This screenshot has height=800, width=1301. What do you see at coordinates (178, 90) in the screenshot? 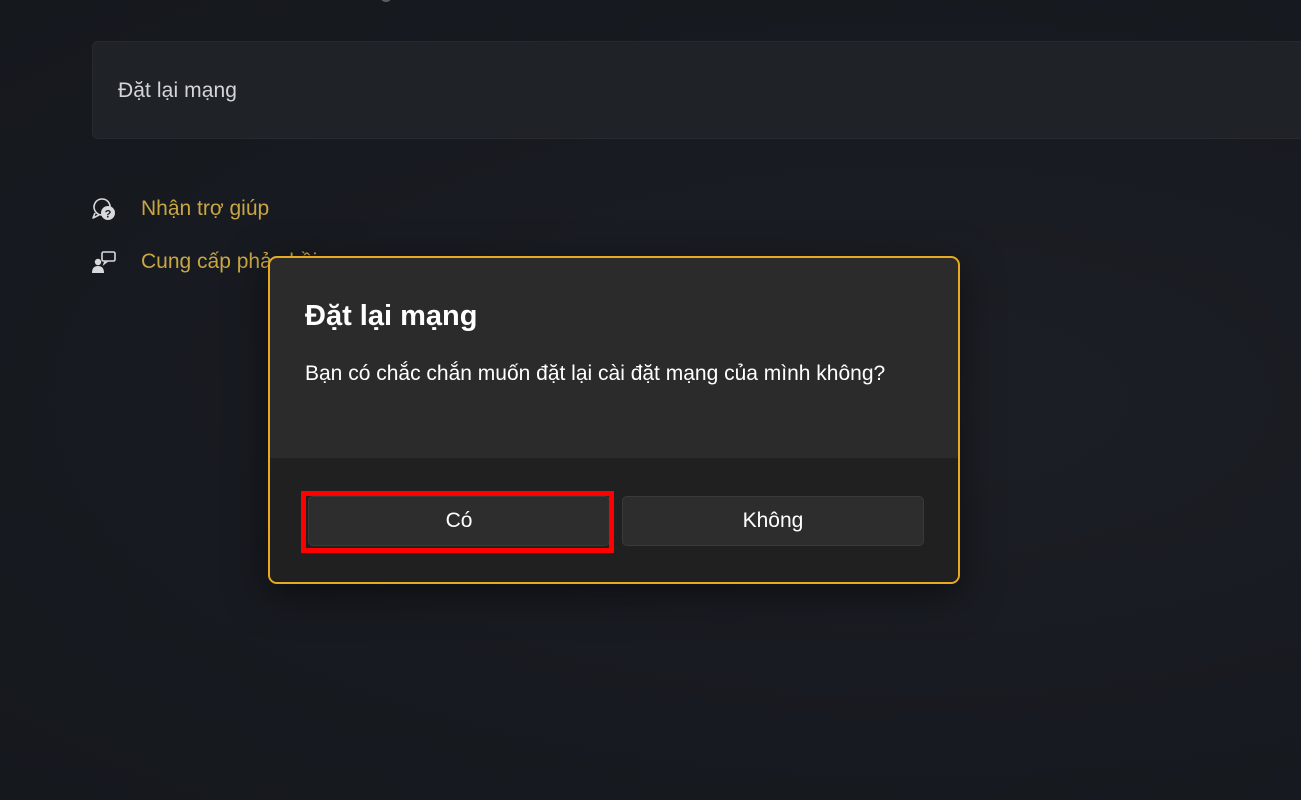
I see `network-reset-card-label: Đặt lại mạng` at bounding box center [178, 90].